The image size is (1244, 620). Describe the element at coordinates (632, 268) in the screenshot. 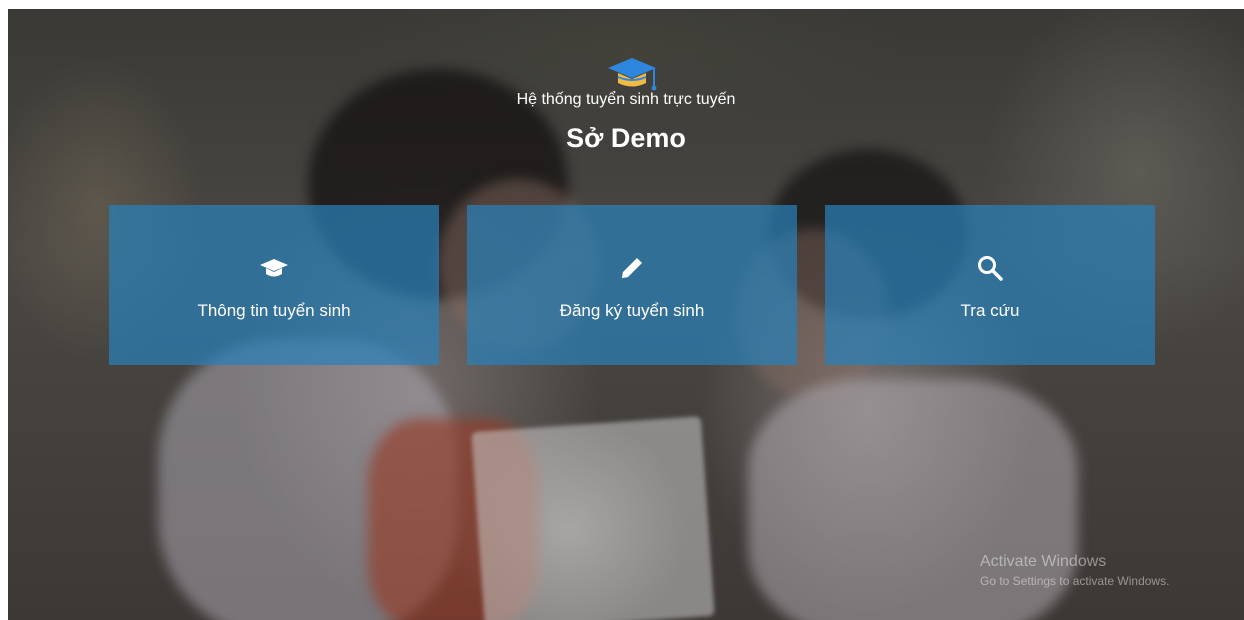

I see `pencil-icon` at that location.